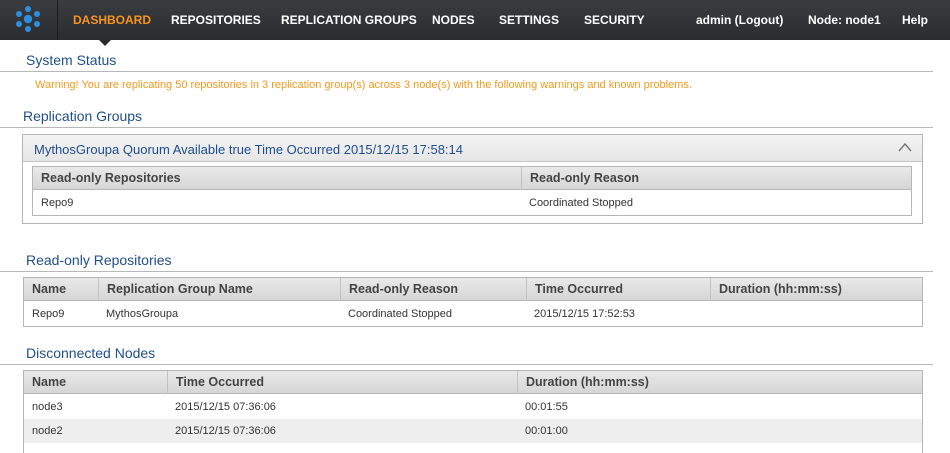 The height and width of the screenshot is (453, 950). What do you see at coordinates (546, 407) in the screenshot?
I see `table-cell: 00:01:55` at bounding box center [546, 407].